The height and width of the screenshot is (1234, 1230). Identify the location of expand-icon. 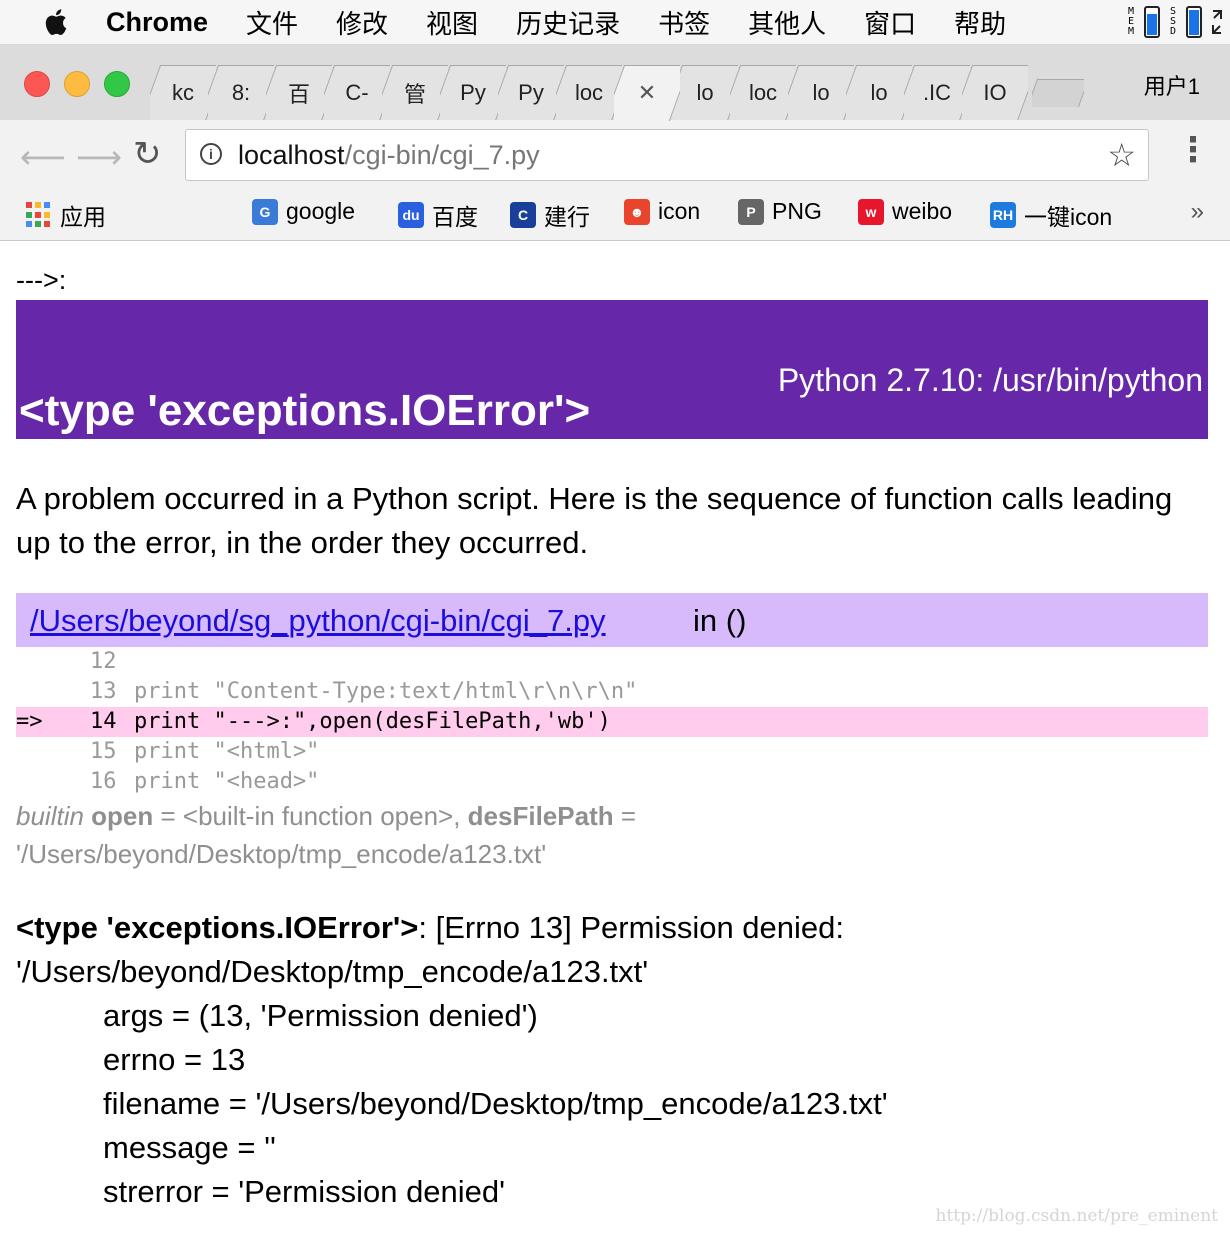
(1217, 22).